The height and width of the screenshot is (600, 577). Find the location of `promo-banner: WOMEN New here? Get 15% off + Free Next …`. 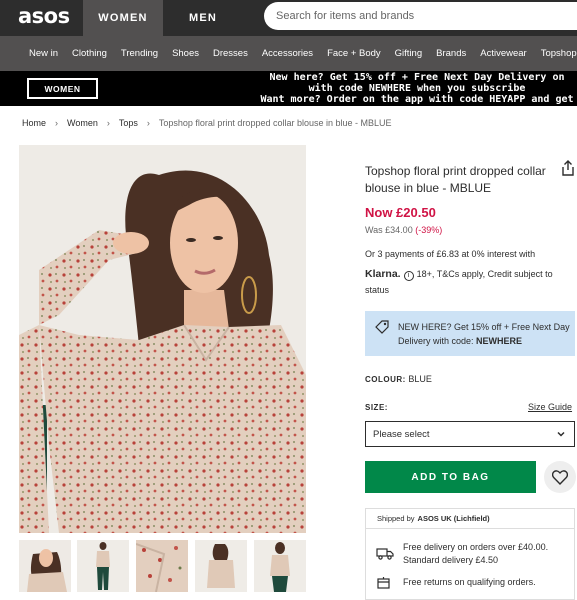

promo-banner: WOMEN New here? Get 15% off + Free Next … is located at coordinates (288, 88).